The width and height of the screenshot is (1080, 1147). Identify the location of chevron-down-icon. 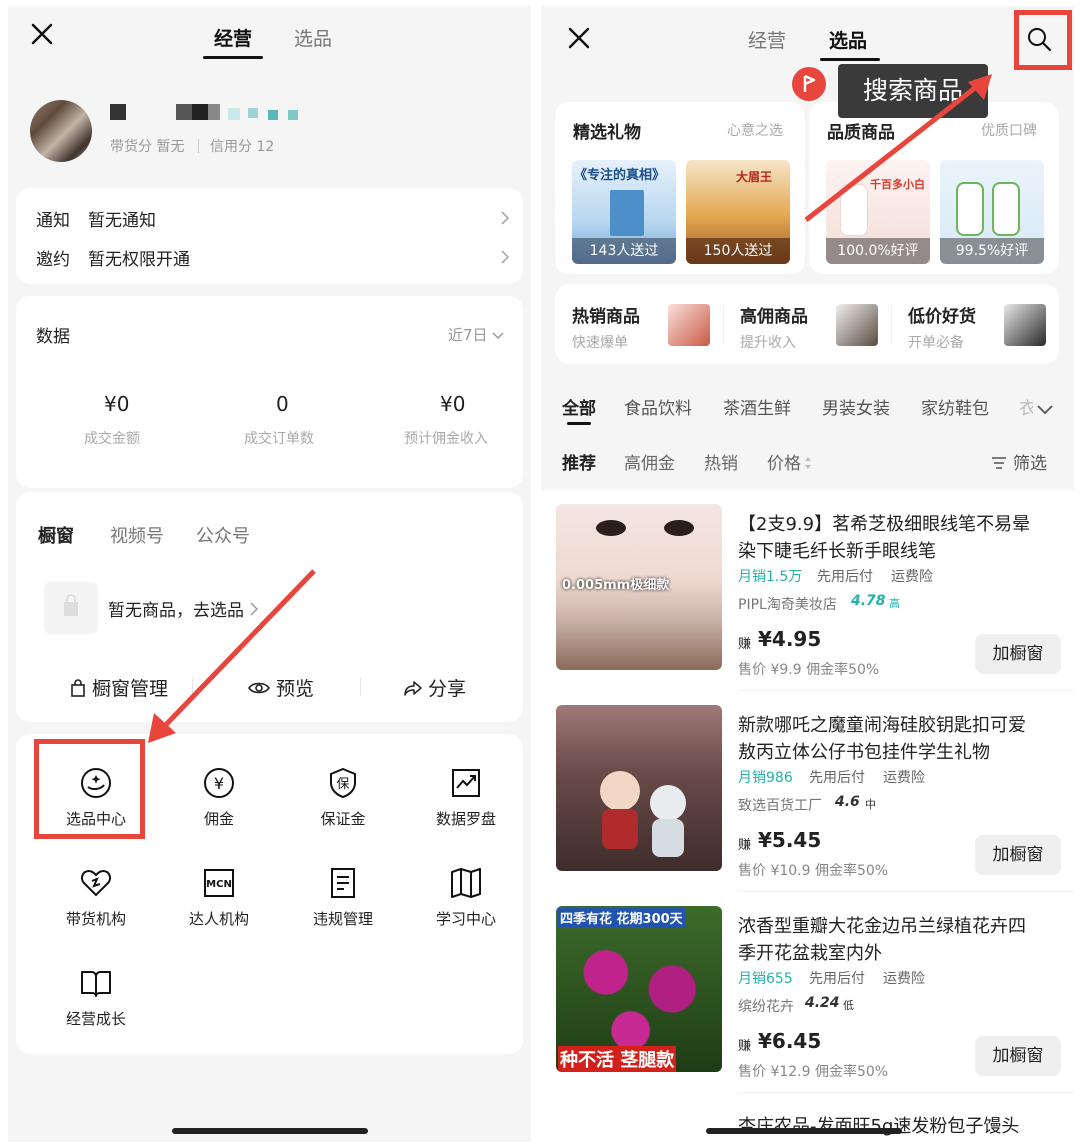
(1045, 409).